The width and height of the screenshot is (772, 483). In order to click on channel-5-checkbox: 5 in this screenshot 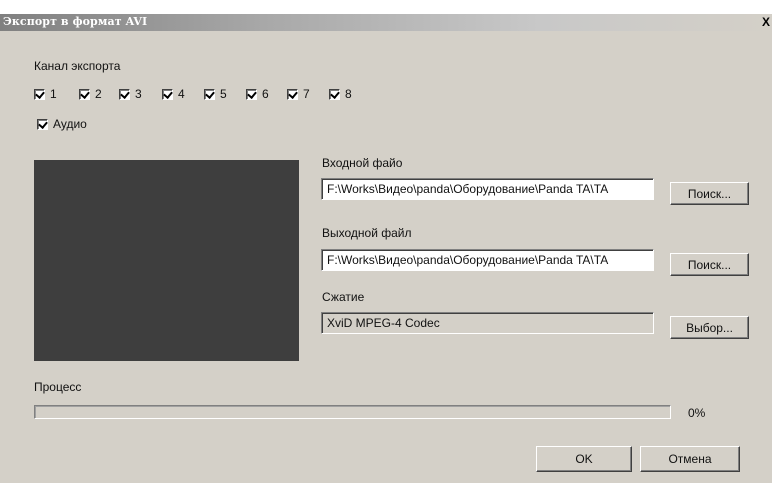, I will do `click(215, 94)`.